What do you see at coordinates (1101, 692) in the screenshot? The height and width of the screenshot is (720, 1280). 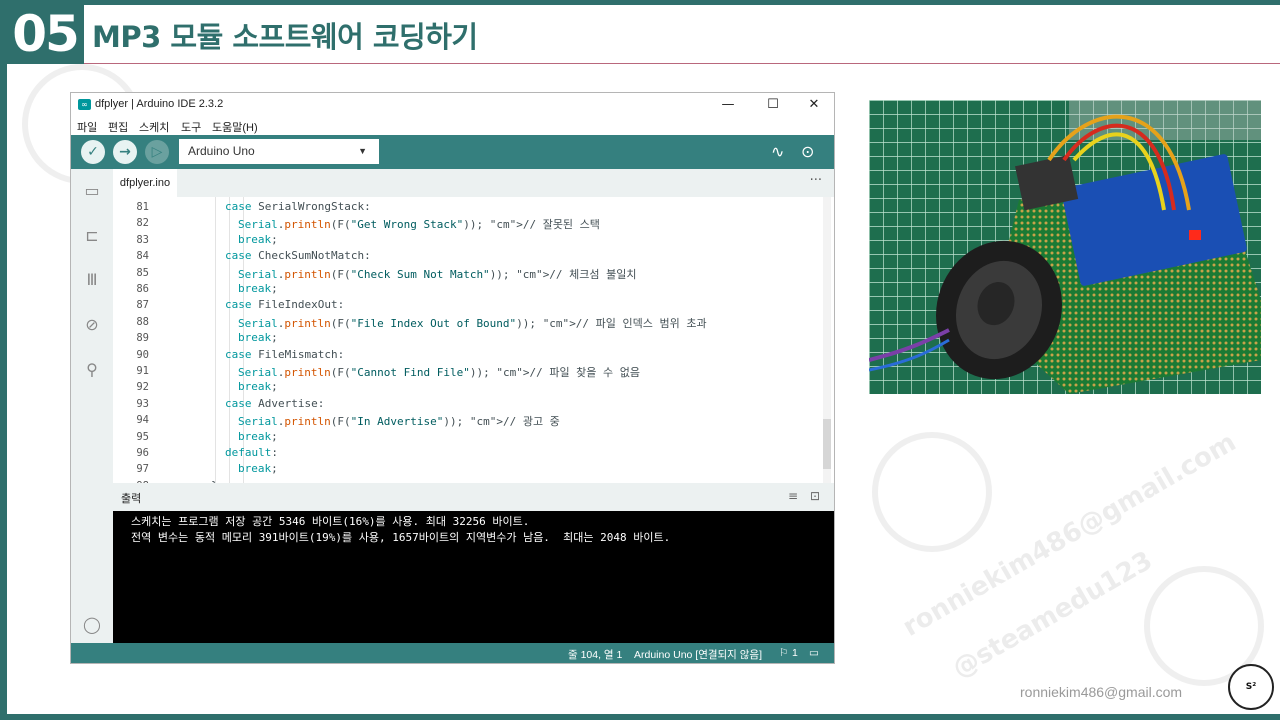 I see `footer-email: ronniekim486@gmail.com` at bounding box center [1101, 692].